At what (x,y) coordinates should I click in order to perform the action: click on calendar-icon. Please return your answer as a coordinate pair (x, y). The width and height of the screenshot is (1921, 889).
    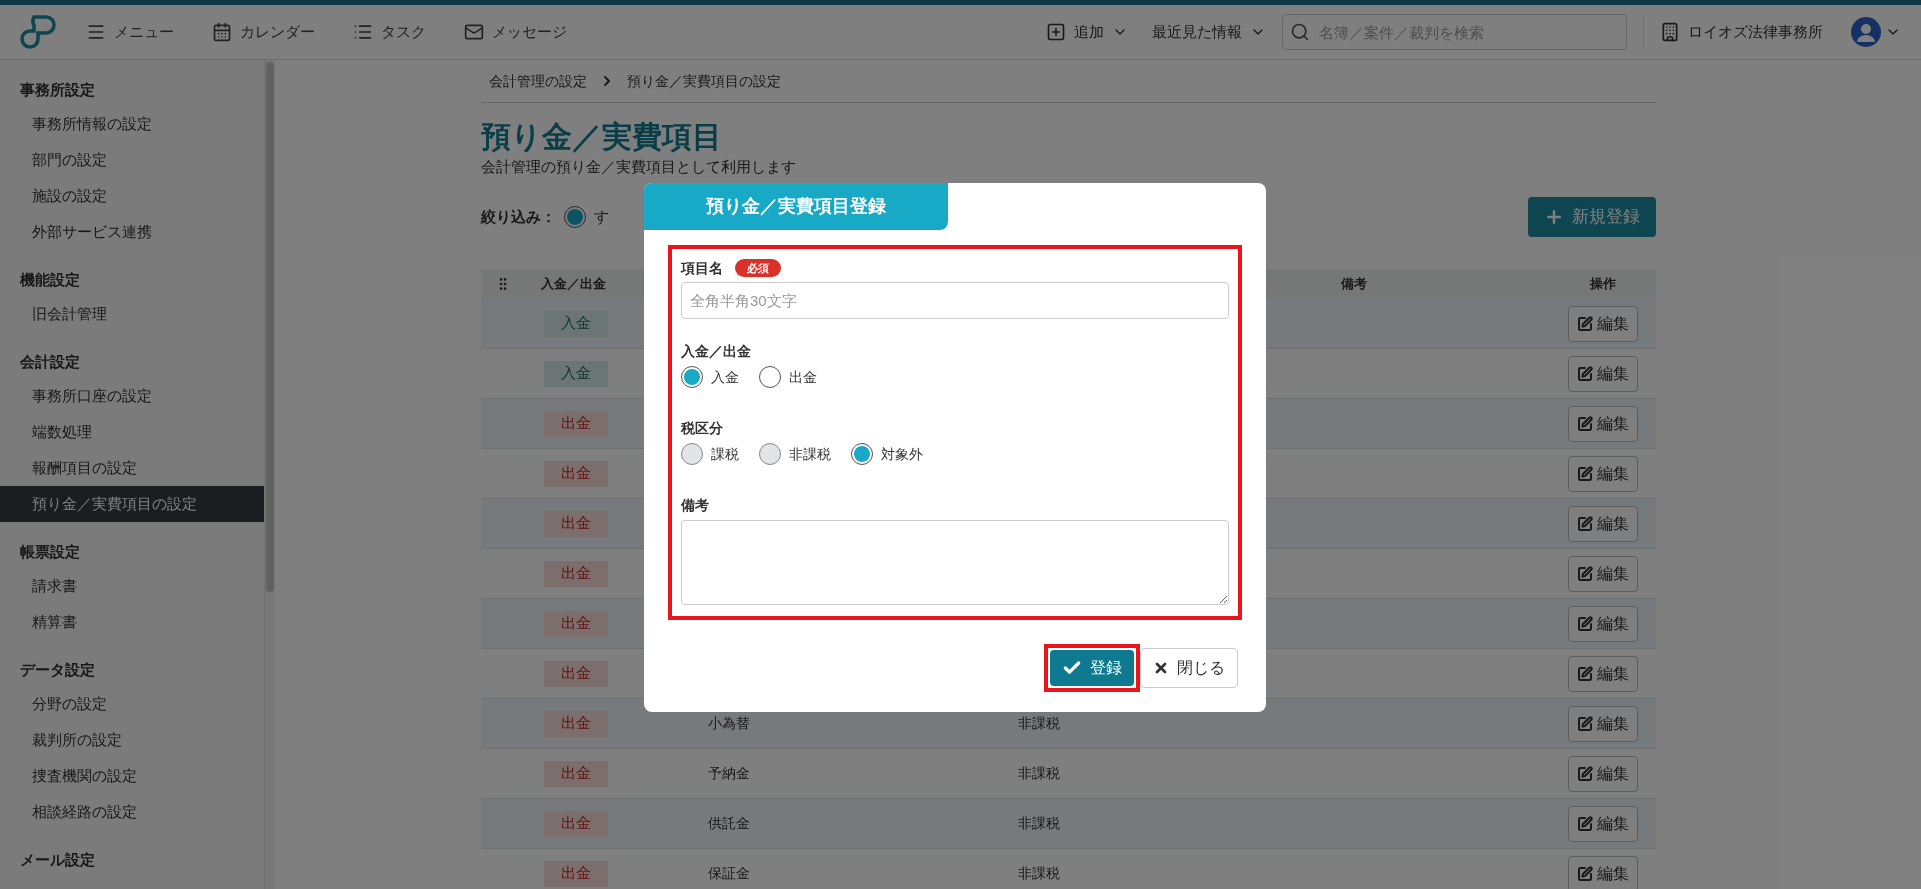
    Looking at the image, I should click on (222, 32).